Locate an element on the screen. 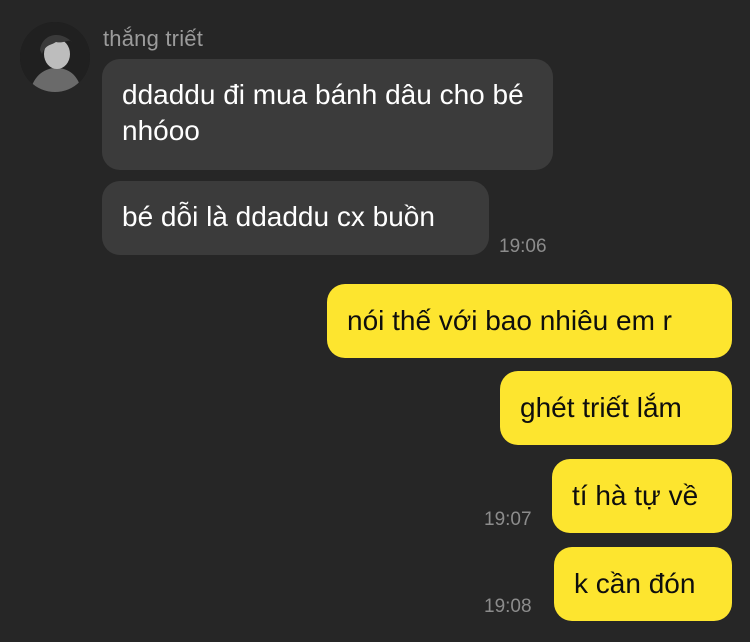  sender-name: thắng triết is located at coordinates (153, 38).